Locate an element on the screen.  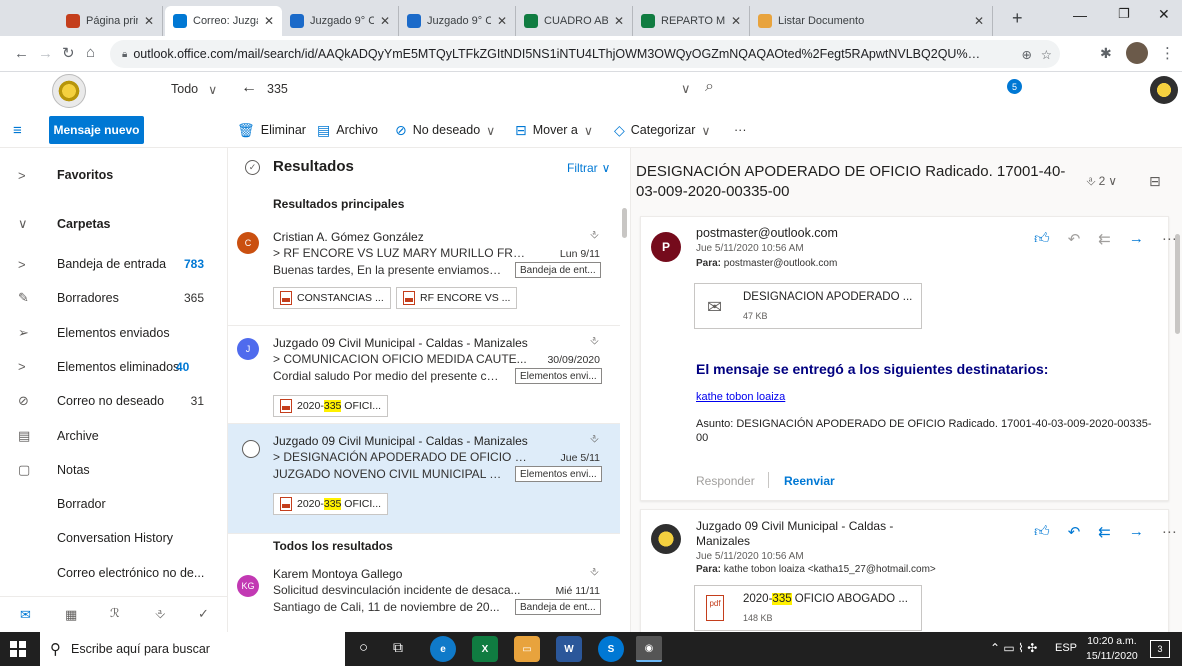
mail-icon: ✉ is located at coordinates (25, 615).